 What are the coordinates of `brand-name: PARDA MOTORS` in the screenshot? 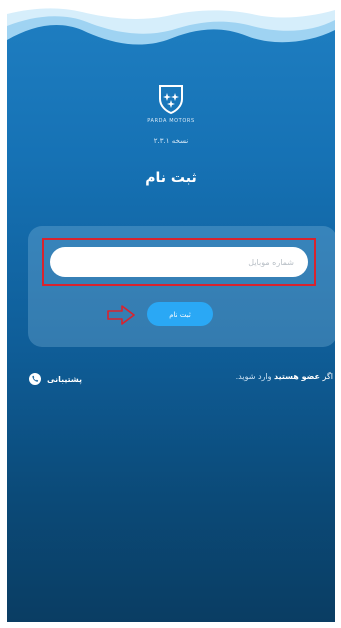 It's located at (171, 121).